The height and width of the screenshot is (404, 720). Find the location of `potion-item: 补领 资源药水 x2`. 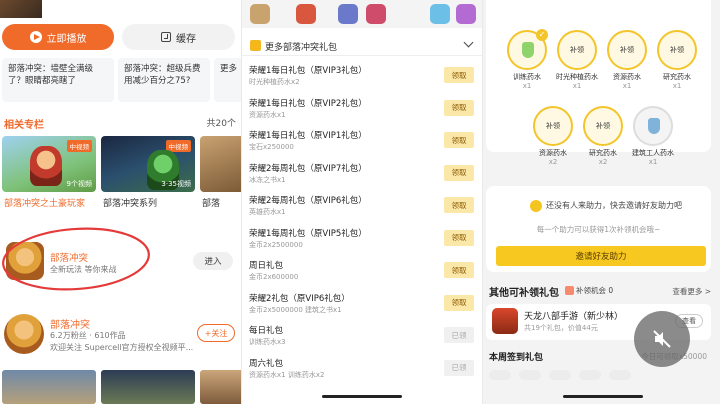

potion-item: 补领 资源药水 x2 is located at coordinates (553, 136).